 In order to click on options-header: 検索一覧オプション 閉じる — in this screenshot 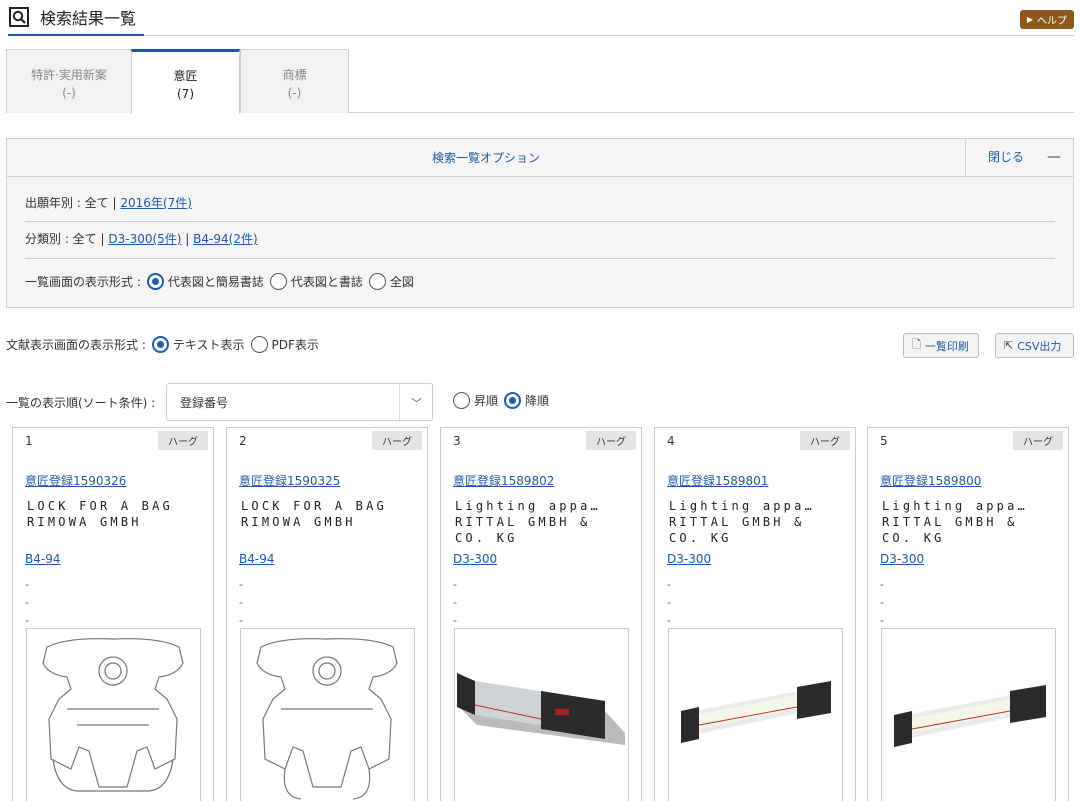, I will do `click(540, 158)`.